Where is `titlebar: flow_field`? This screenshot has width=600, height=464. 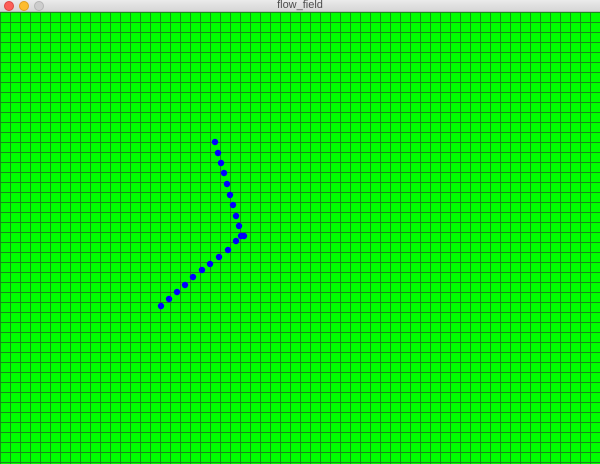
titlebar: flow_field is located at coordinates (300, 6).